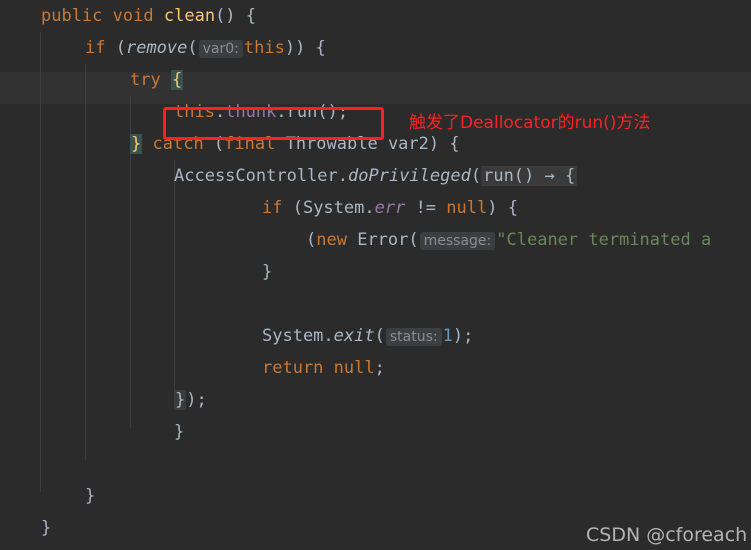  What do you see at coordinates (177, 80) in the screenshot?
I see `code-token: {` at bounding box center [177, 80].